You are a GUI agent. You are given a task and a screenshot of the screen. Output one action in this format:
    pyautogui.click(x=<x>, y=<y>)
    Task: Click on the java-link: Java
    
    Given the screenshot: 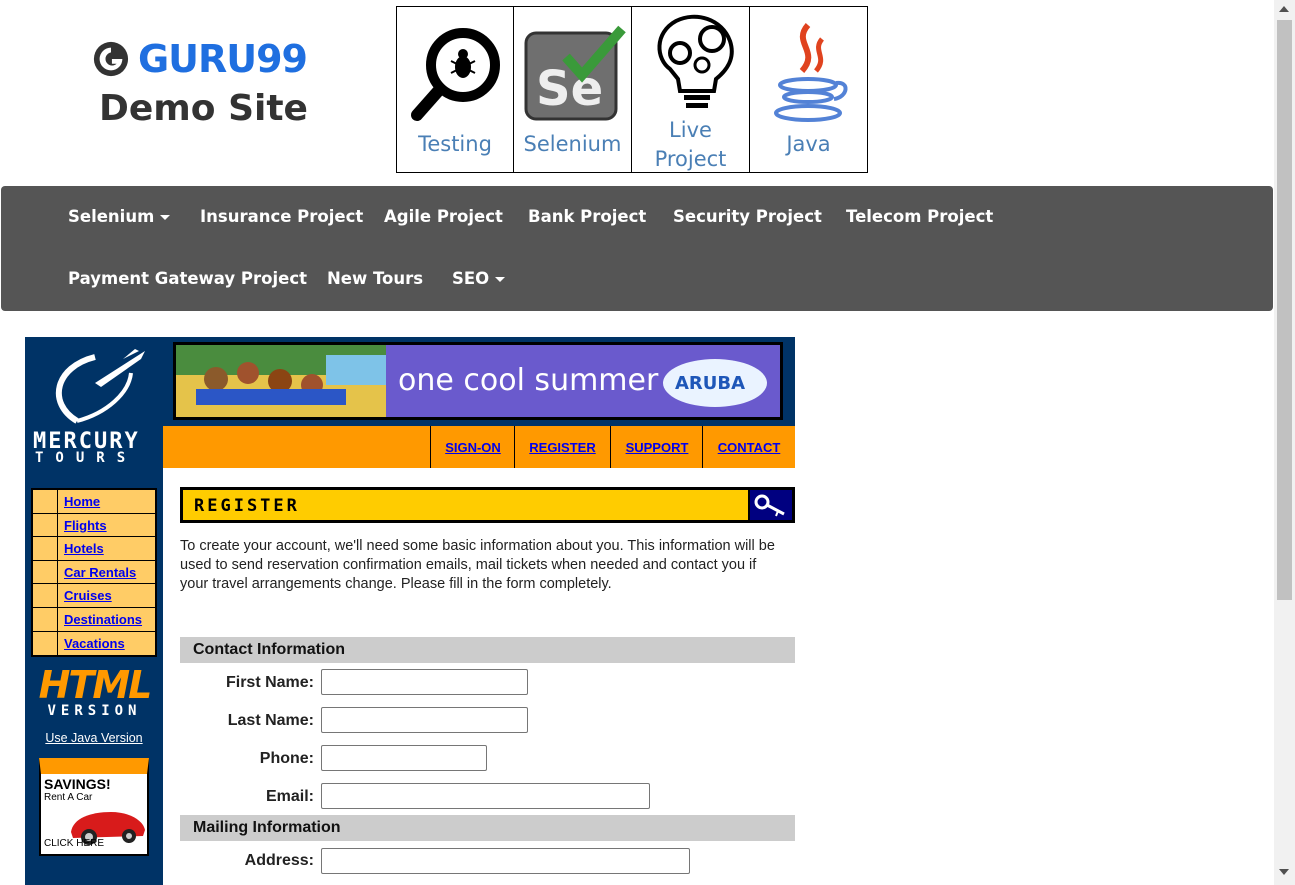 What is the action you would take?
    pyautogui.click(x=808, y=89)
    